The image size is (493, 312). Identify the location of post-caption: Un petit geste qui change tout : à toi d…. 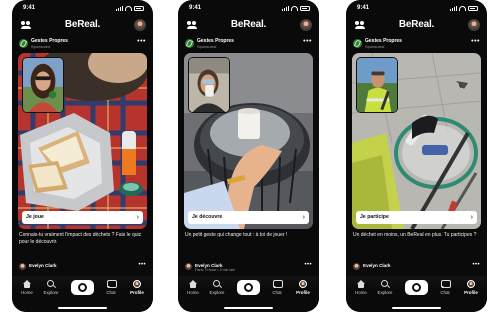
(236, 235).